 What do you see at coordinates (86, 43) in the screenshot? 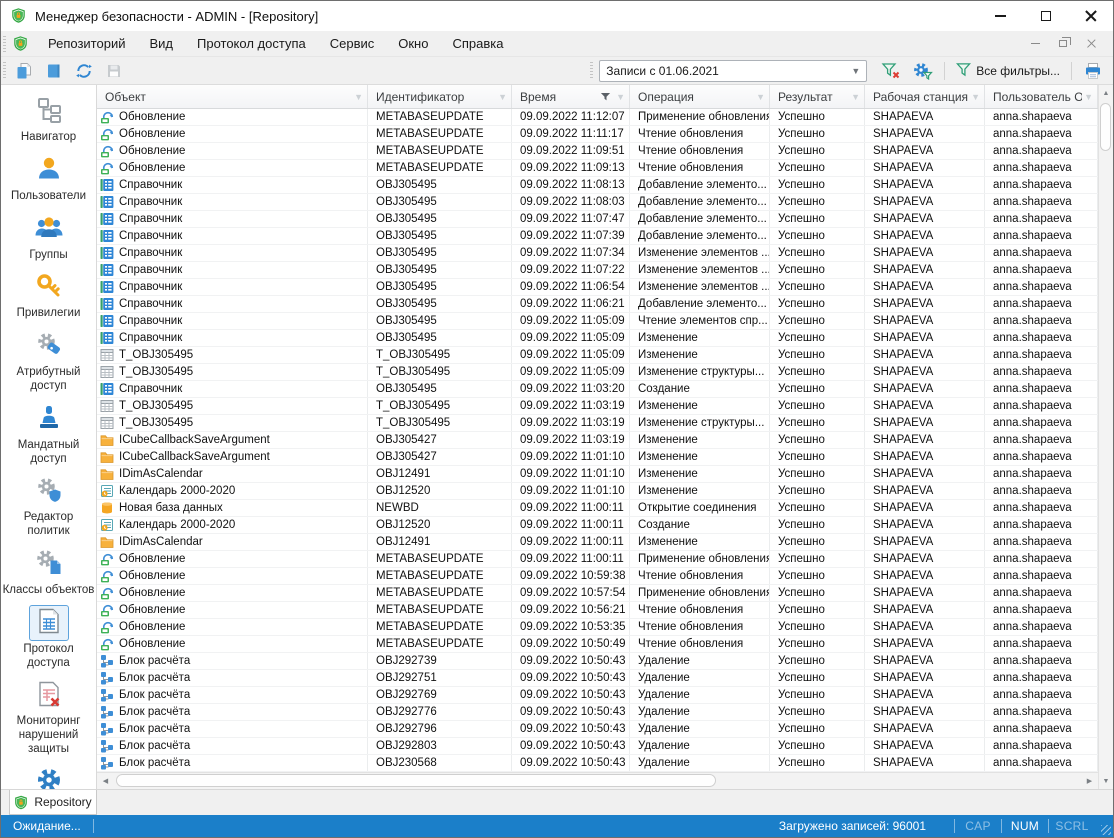
I see `menu-item-0: Репозиторий` at bounding box center [86, 43].